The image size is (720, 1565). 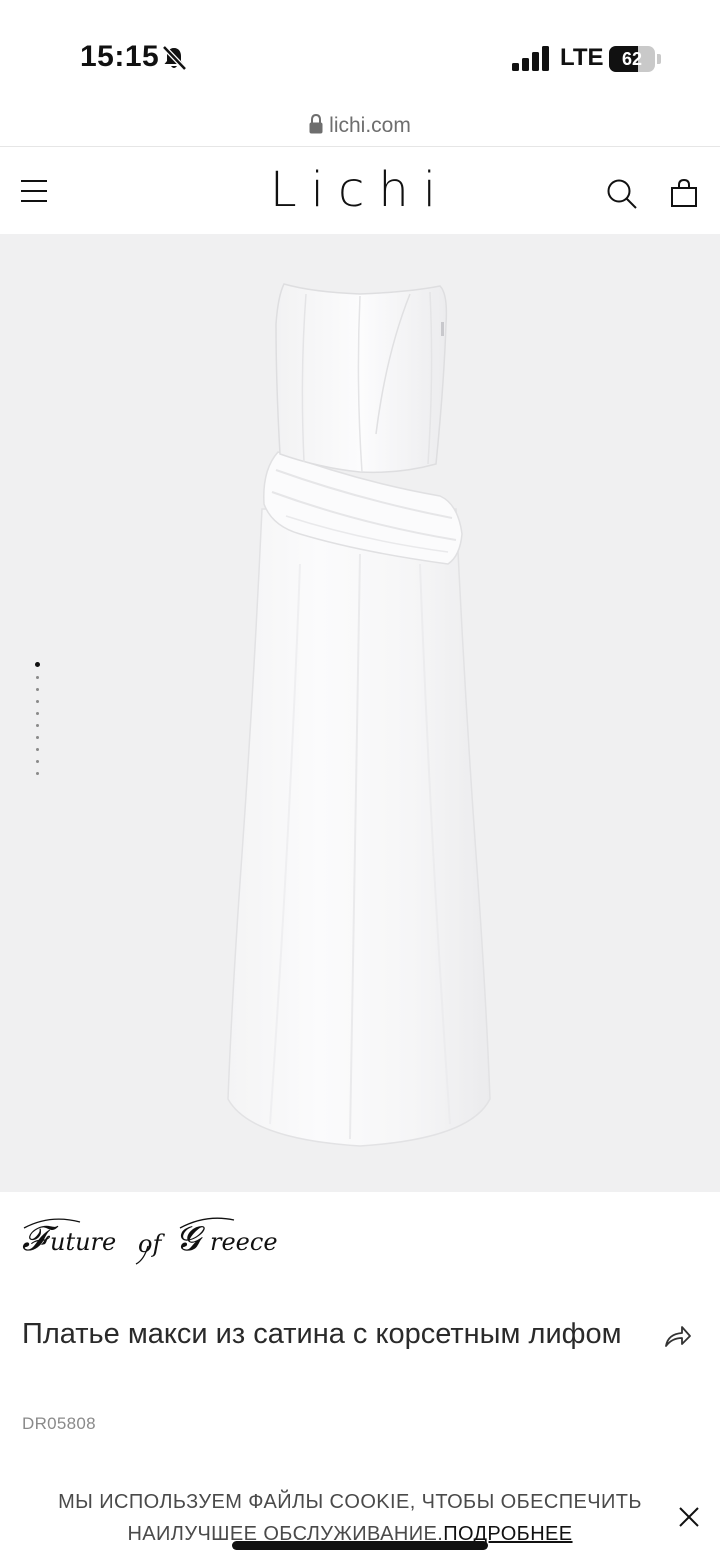 What do you see at coordinates (678, 1337) in the screenshot?
I see `share-icon` at bounding box center [678, 1337].